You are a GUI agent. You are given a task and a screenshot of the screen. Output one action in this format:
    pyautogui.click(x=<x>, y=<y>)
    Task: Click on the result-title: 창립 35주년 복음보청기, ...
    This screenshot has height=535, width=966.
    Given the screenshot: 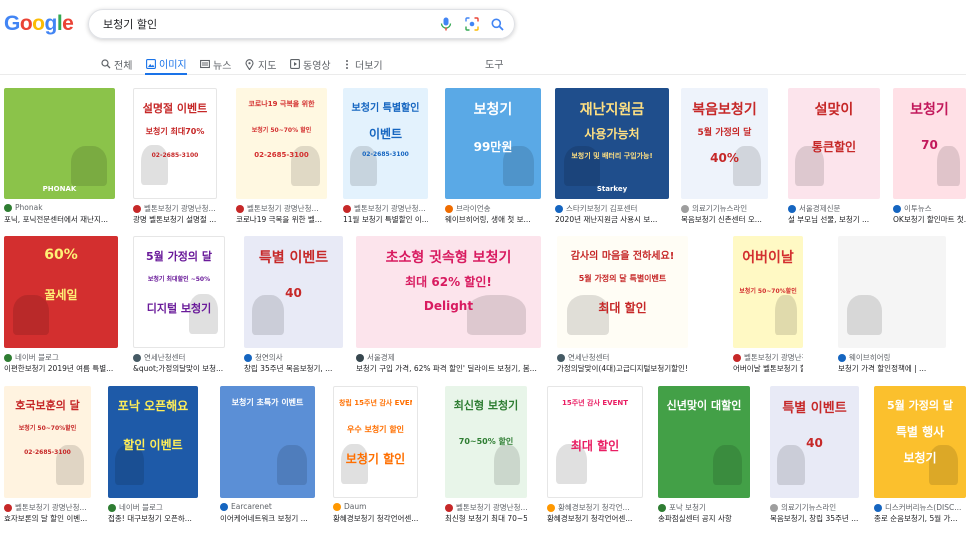 What is the action you would take?
    pyautogui.click(x=293, y=368)
    